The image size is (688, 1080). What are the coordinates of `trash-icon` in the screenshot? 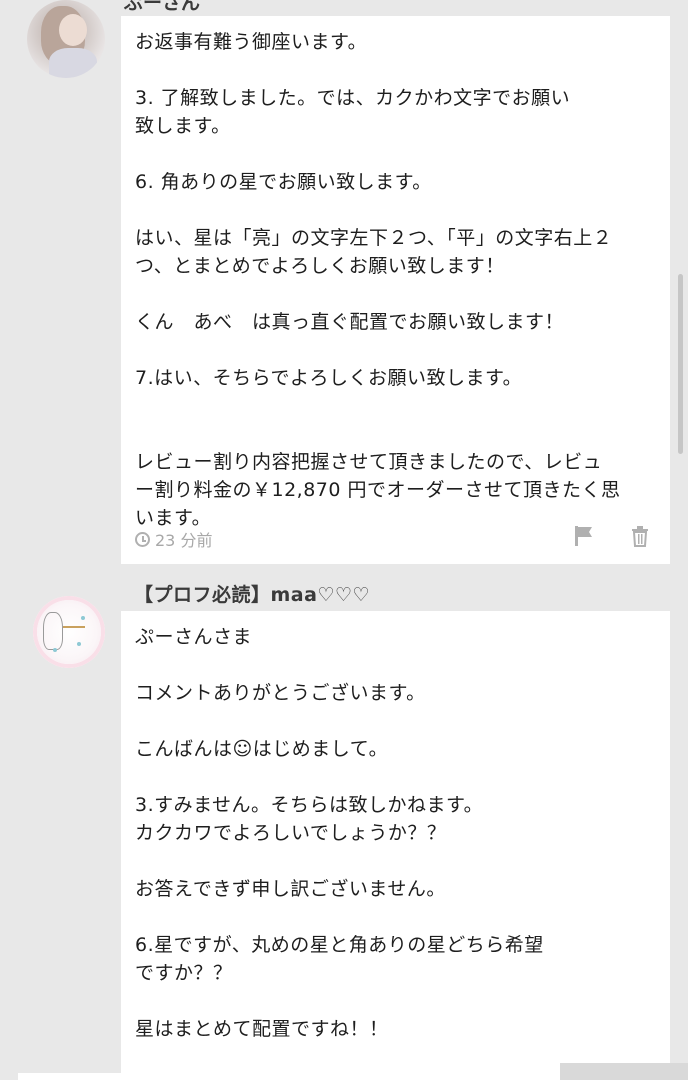 It's located at (640, 536).